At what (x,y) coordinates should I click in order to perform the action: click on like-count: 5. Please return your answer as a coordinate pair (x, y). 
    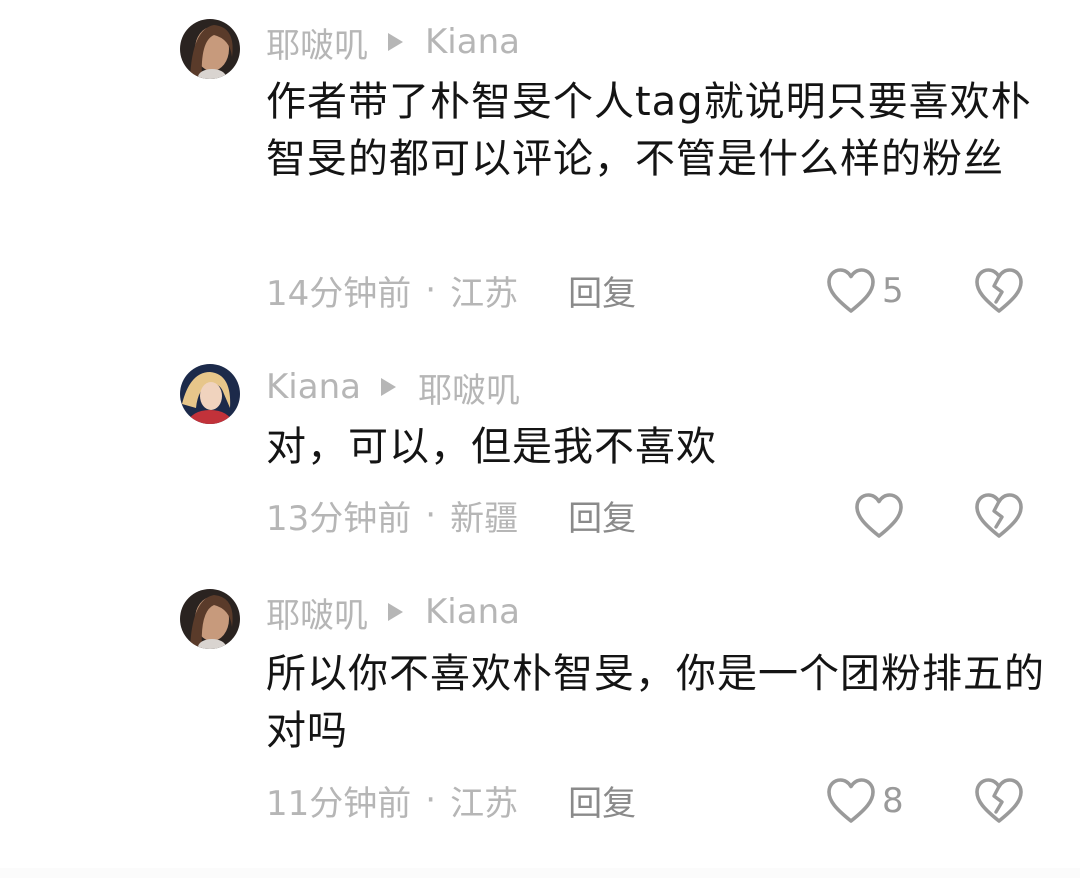
    Looking at the image, I should click on (893, 291).